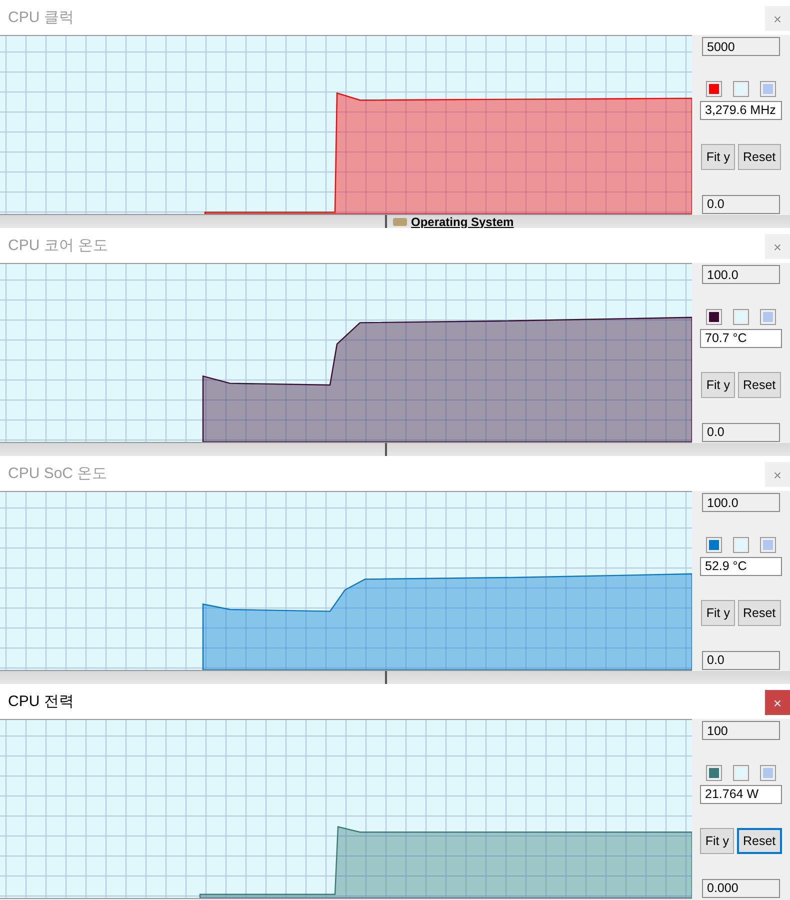 This screenshot has height=900, width=790. I want to click on window-title: CPU 클럭, so click(41, 17).